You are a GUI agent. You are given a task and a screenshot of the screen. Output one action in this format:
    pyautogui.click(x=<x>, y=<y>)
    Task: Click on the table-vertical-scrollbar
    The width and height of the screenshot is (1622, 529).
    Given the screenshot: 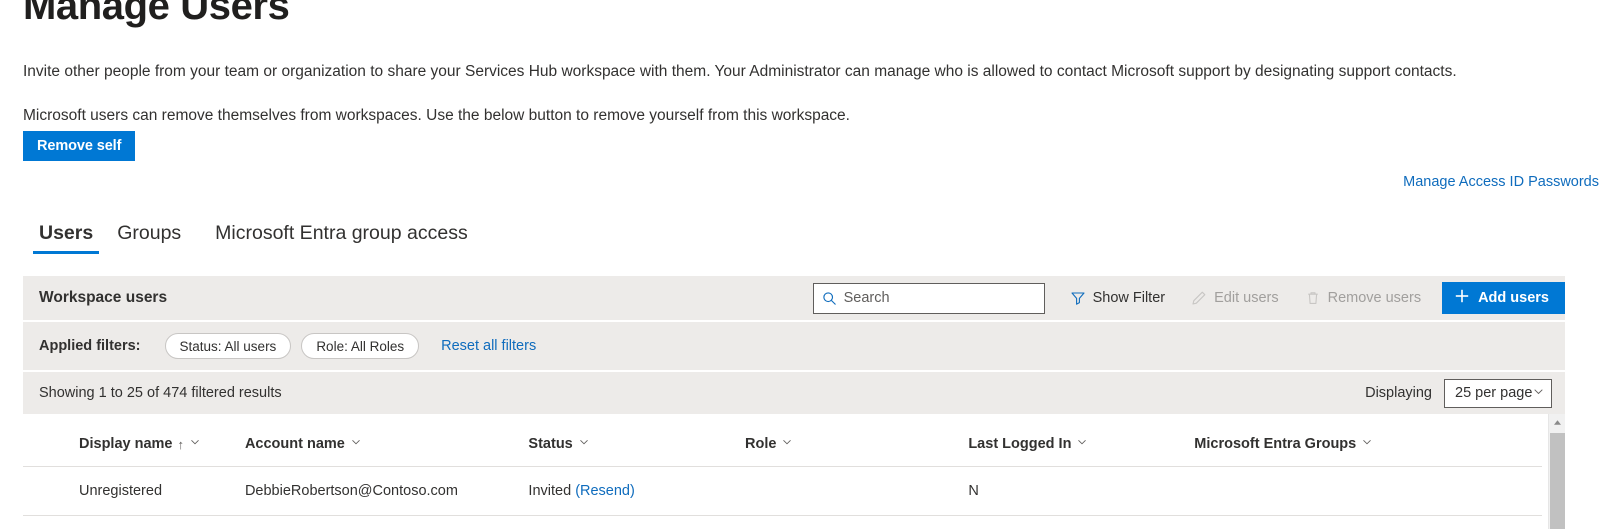 What is the action you would take?
    pyautogui.click(x=1556, y=471)
    